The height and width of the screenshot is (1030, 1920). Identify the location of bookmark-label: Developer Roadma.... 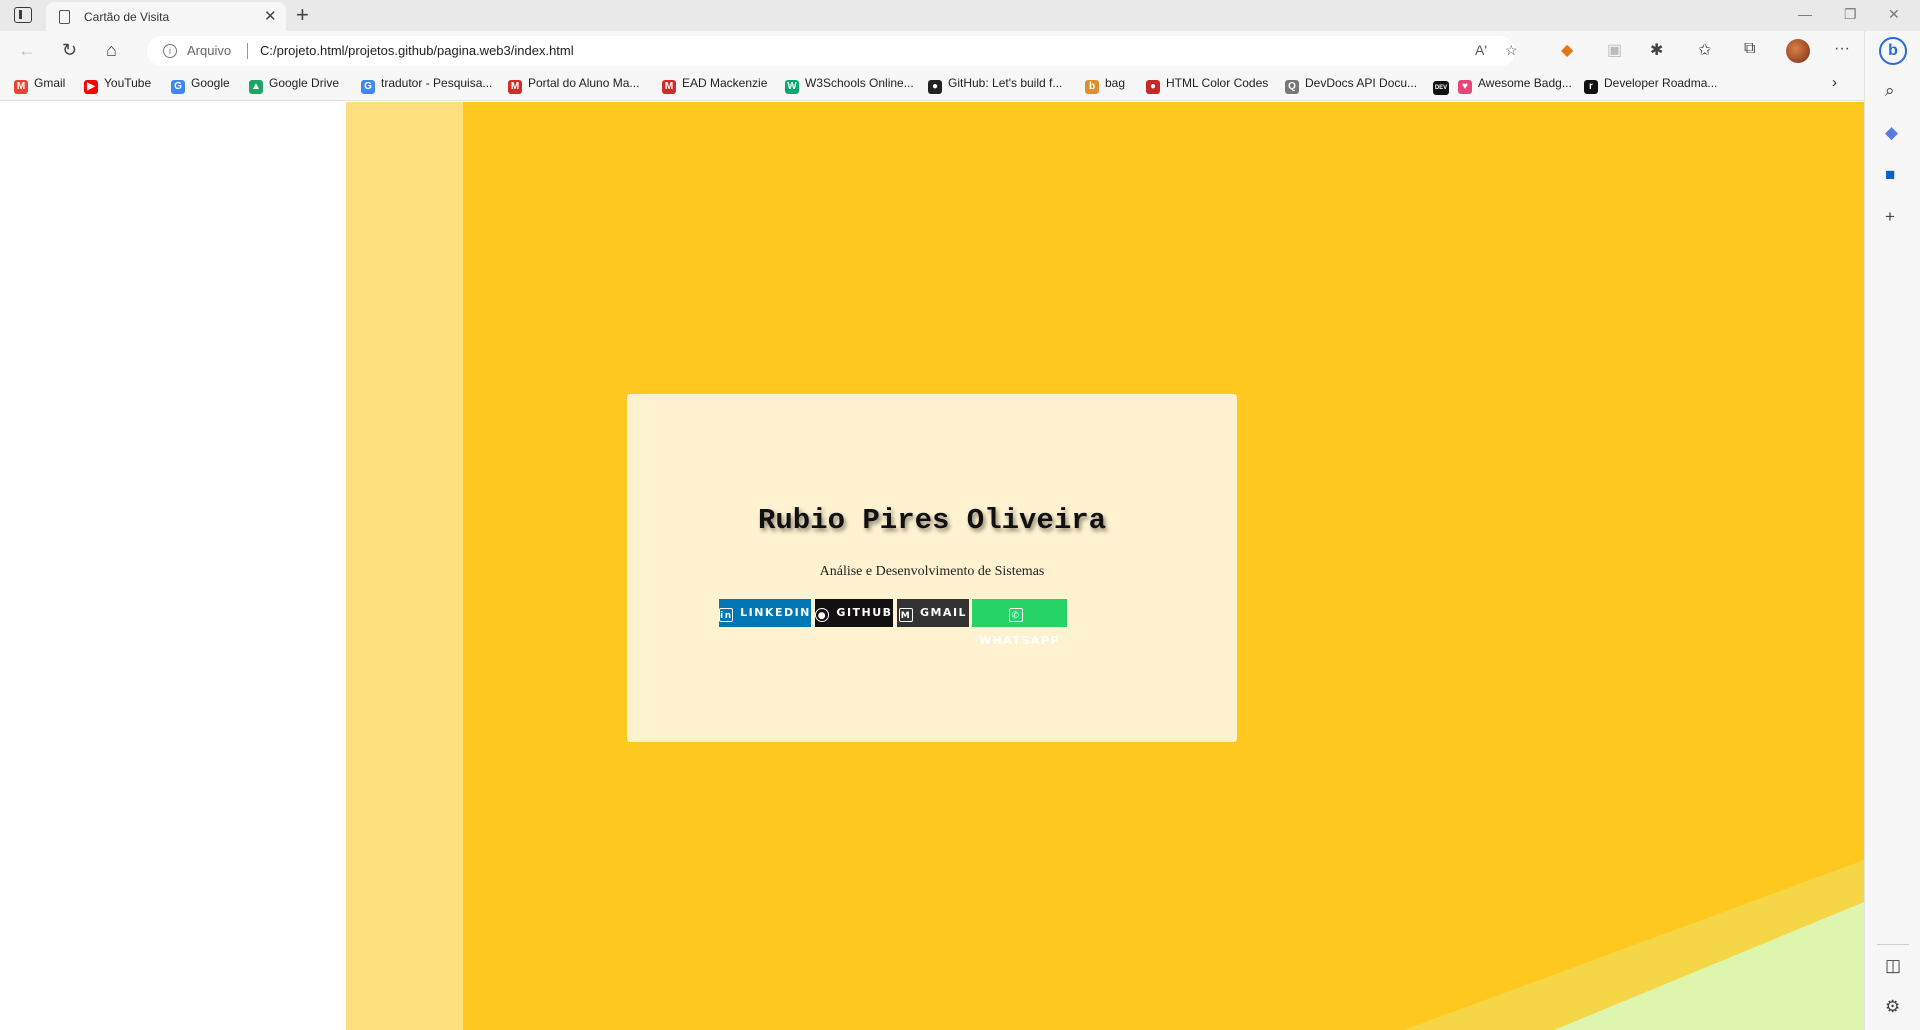
(1661, 83).